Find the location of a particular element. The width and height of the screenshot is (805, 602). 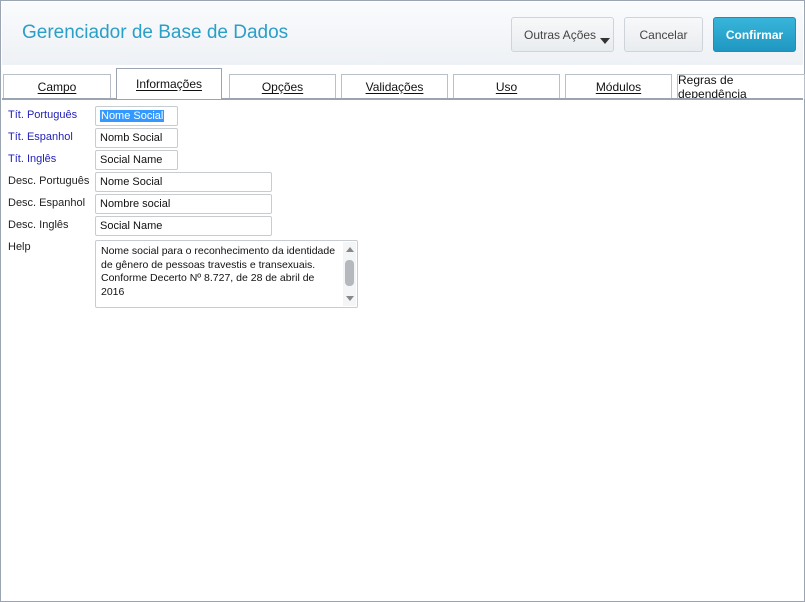

desc-espanhol-label: Desc. Espanhol is located at coordinates (47, 203).